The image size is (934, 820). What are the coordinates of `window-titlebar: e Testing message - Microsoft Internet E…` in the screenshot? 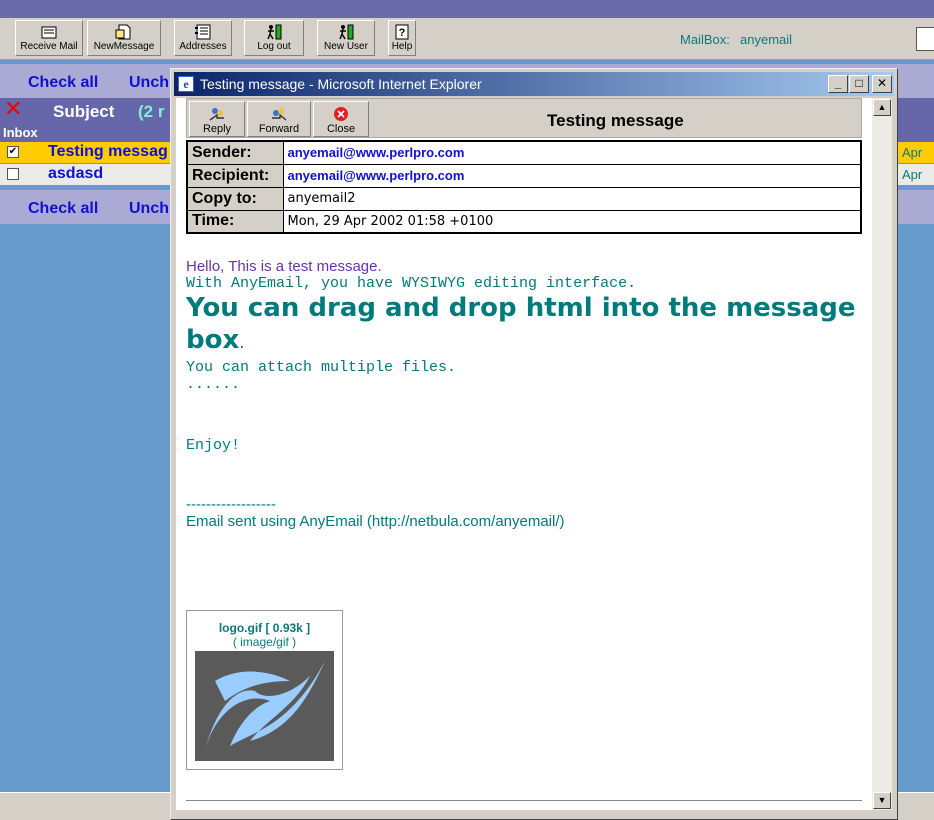 It's located at (534, 84).